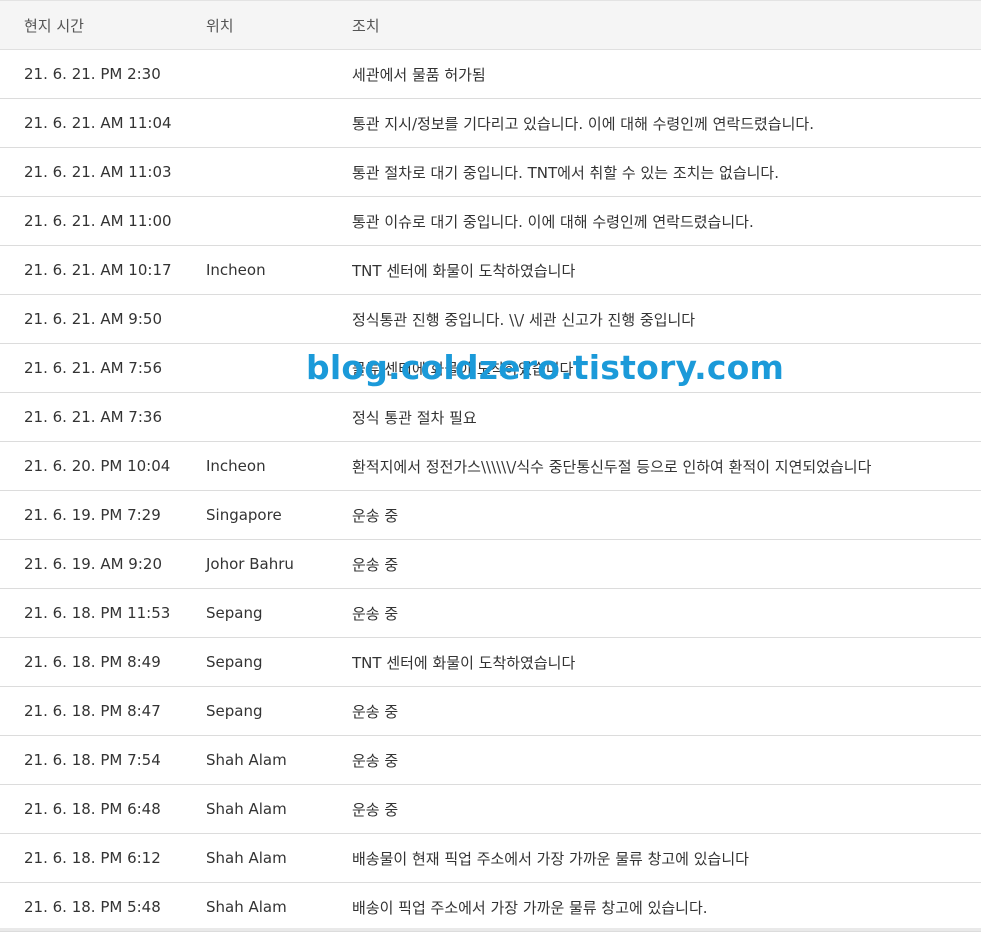 This screenshot has height=932, width=981. Describe the element at coordinates (97, 613) in the screenshot. I see `row-time: 21. 6. 18. PM 11:53` at that location.